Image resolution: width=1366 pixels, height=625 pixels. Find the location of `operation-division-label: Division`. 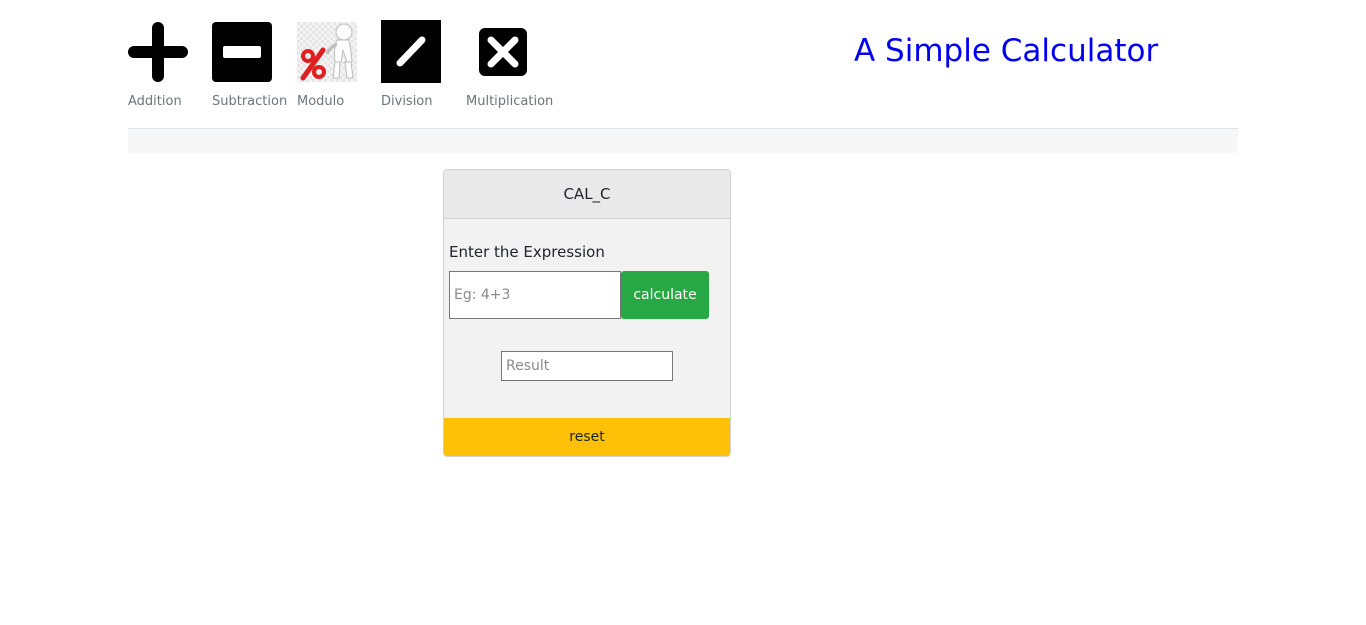

operation-division-label: Division is located at coordinates (407, 101).